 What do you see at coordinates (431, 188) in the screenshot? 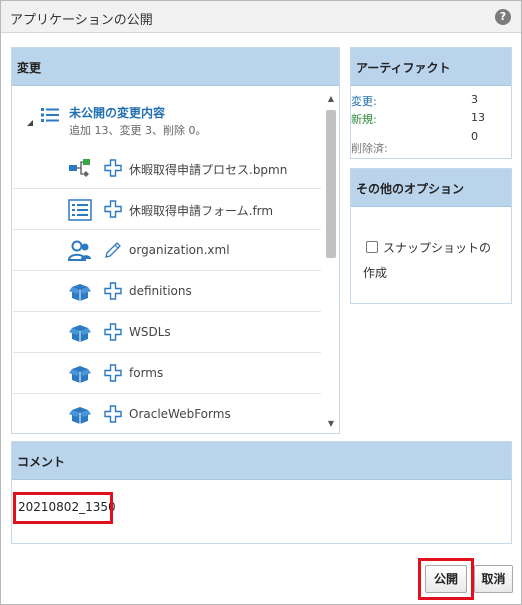
I see `options-header: その他のオプション` at bounding box center [431, 188].